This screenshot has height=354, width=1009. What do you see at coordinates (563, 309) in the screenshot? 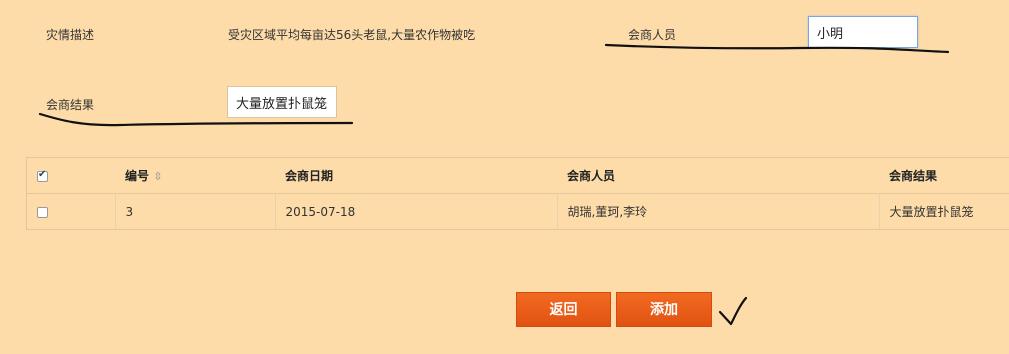
I see `back-button: 返回` at bounding box center [563, 309].